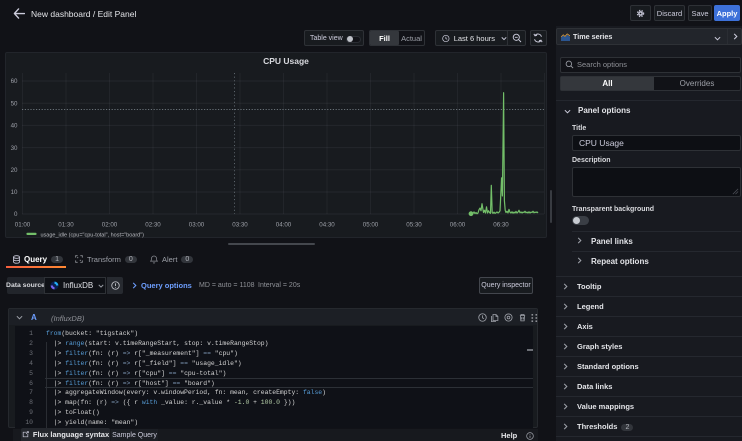 This screenshot has height=441, width=742. I want to click on svg-text: 30, so click(14, 148).